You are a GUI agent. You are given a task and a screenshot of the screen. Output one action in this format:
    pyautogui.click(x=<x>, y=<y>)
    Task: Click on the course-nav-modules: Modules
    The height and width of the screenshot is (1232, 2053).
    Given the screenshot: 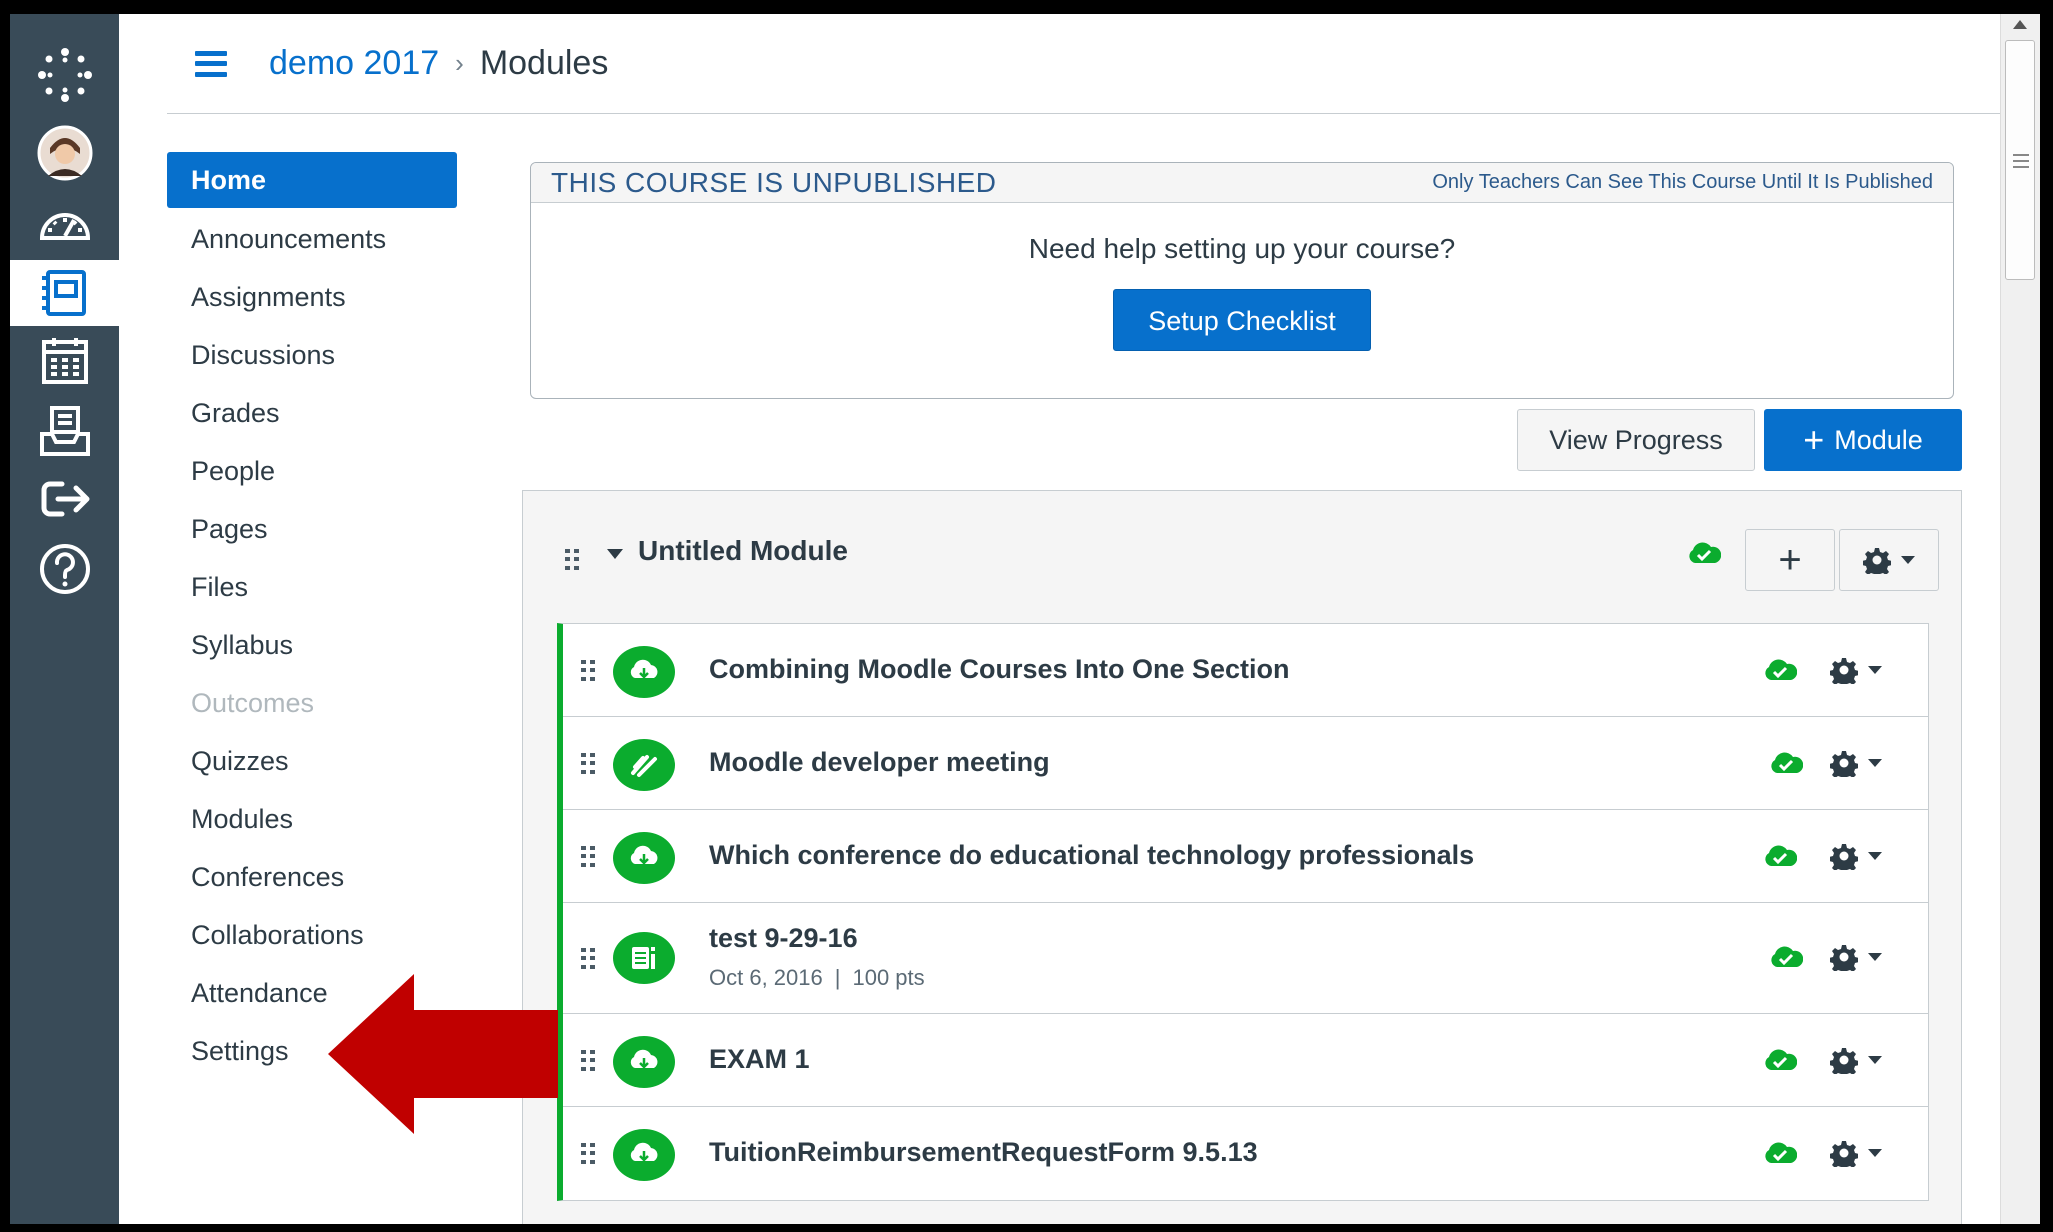 What is the action you would take?
    pyautogui.click(x=312, y=819)
    